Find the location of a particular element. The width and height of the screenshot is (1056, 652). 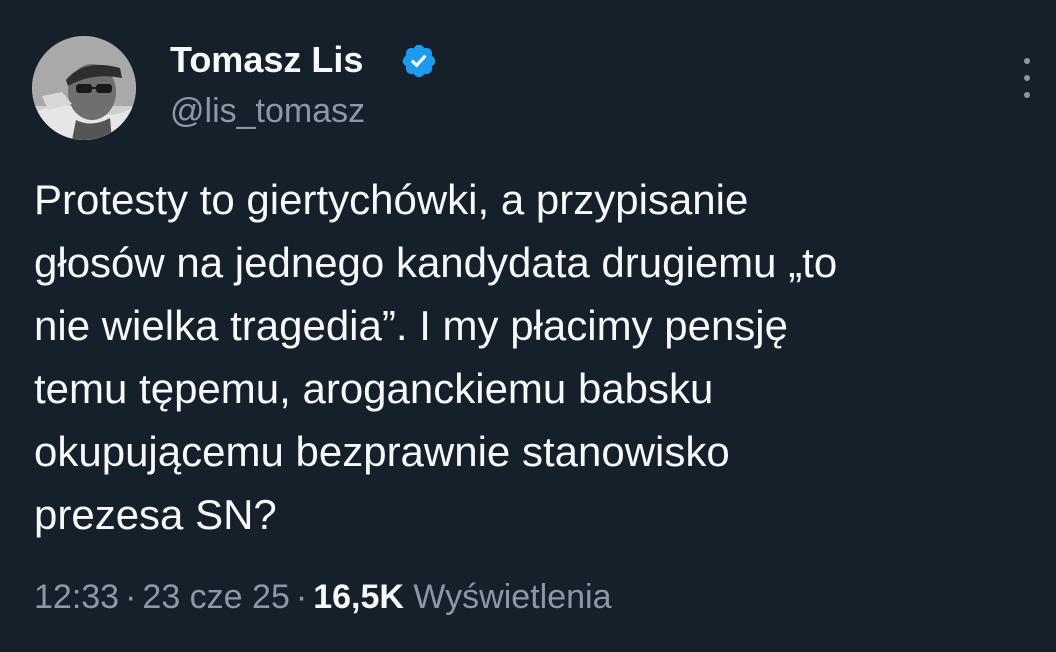

tweet-date: 23 cze 25 is located at coordinates (216, 597).